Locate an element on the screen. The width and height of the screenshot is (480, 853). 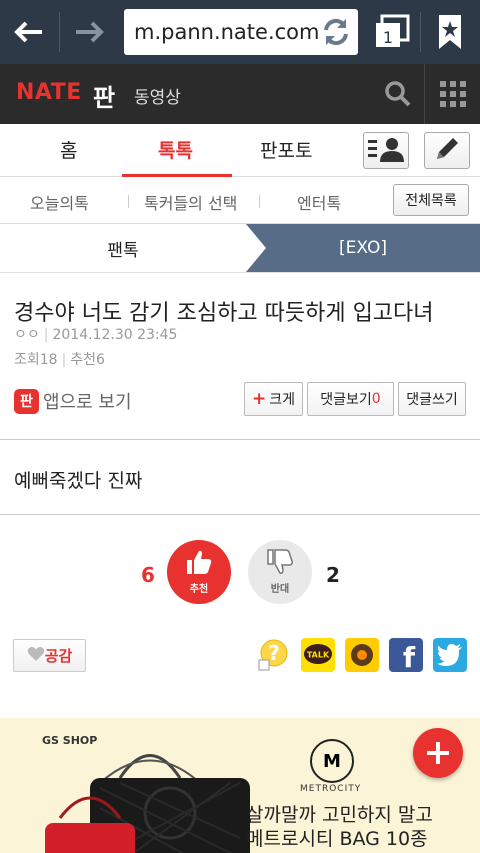
upvote-label: 추천 is located at coordinates (199, 589).